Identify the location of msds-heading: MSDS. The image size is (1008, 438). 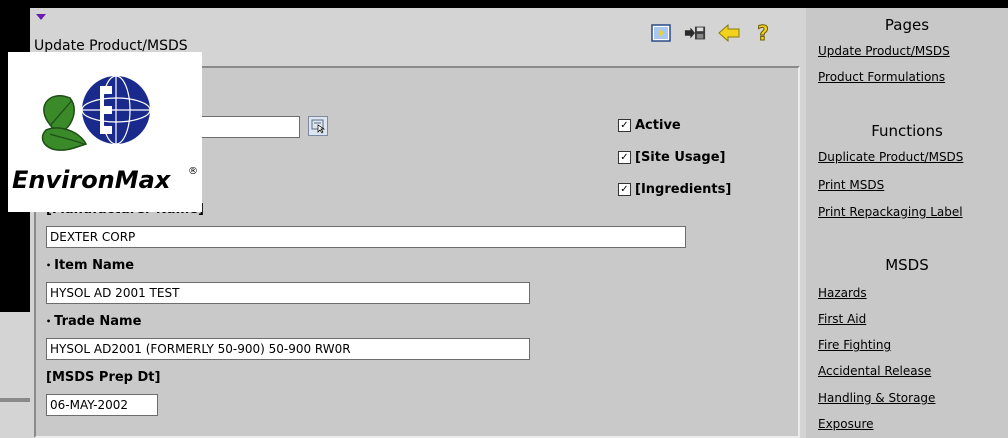
(907, 265).